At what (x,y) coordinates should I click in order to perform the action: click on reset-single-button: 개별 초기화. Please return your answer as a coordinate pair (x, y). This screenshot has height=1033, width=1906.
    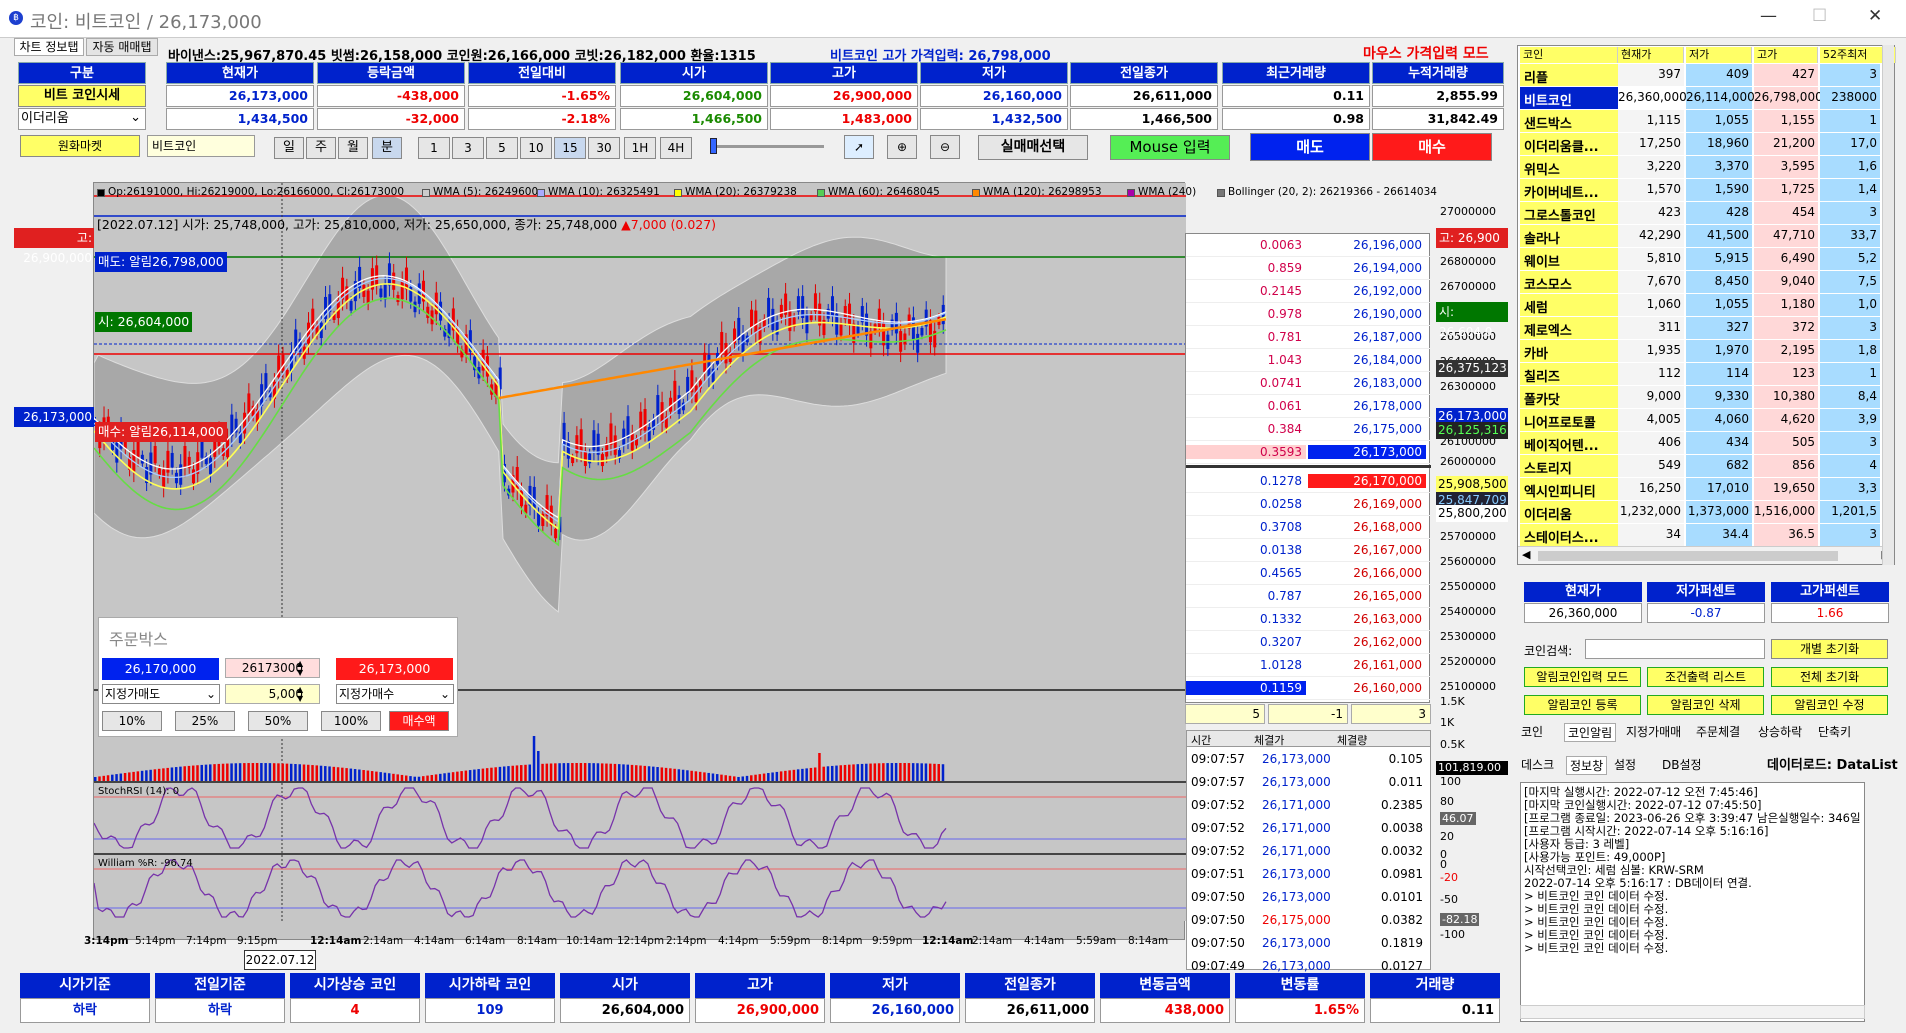
    Looking at the image, I should click on (1829, 649).